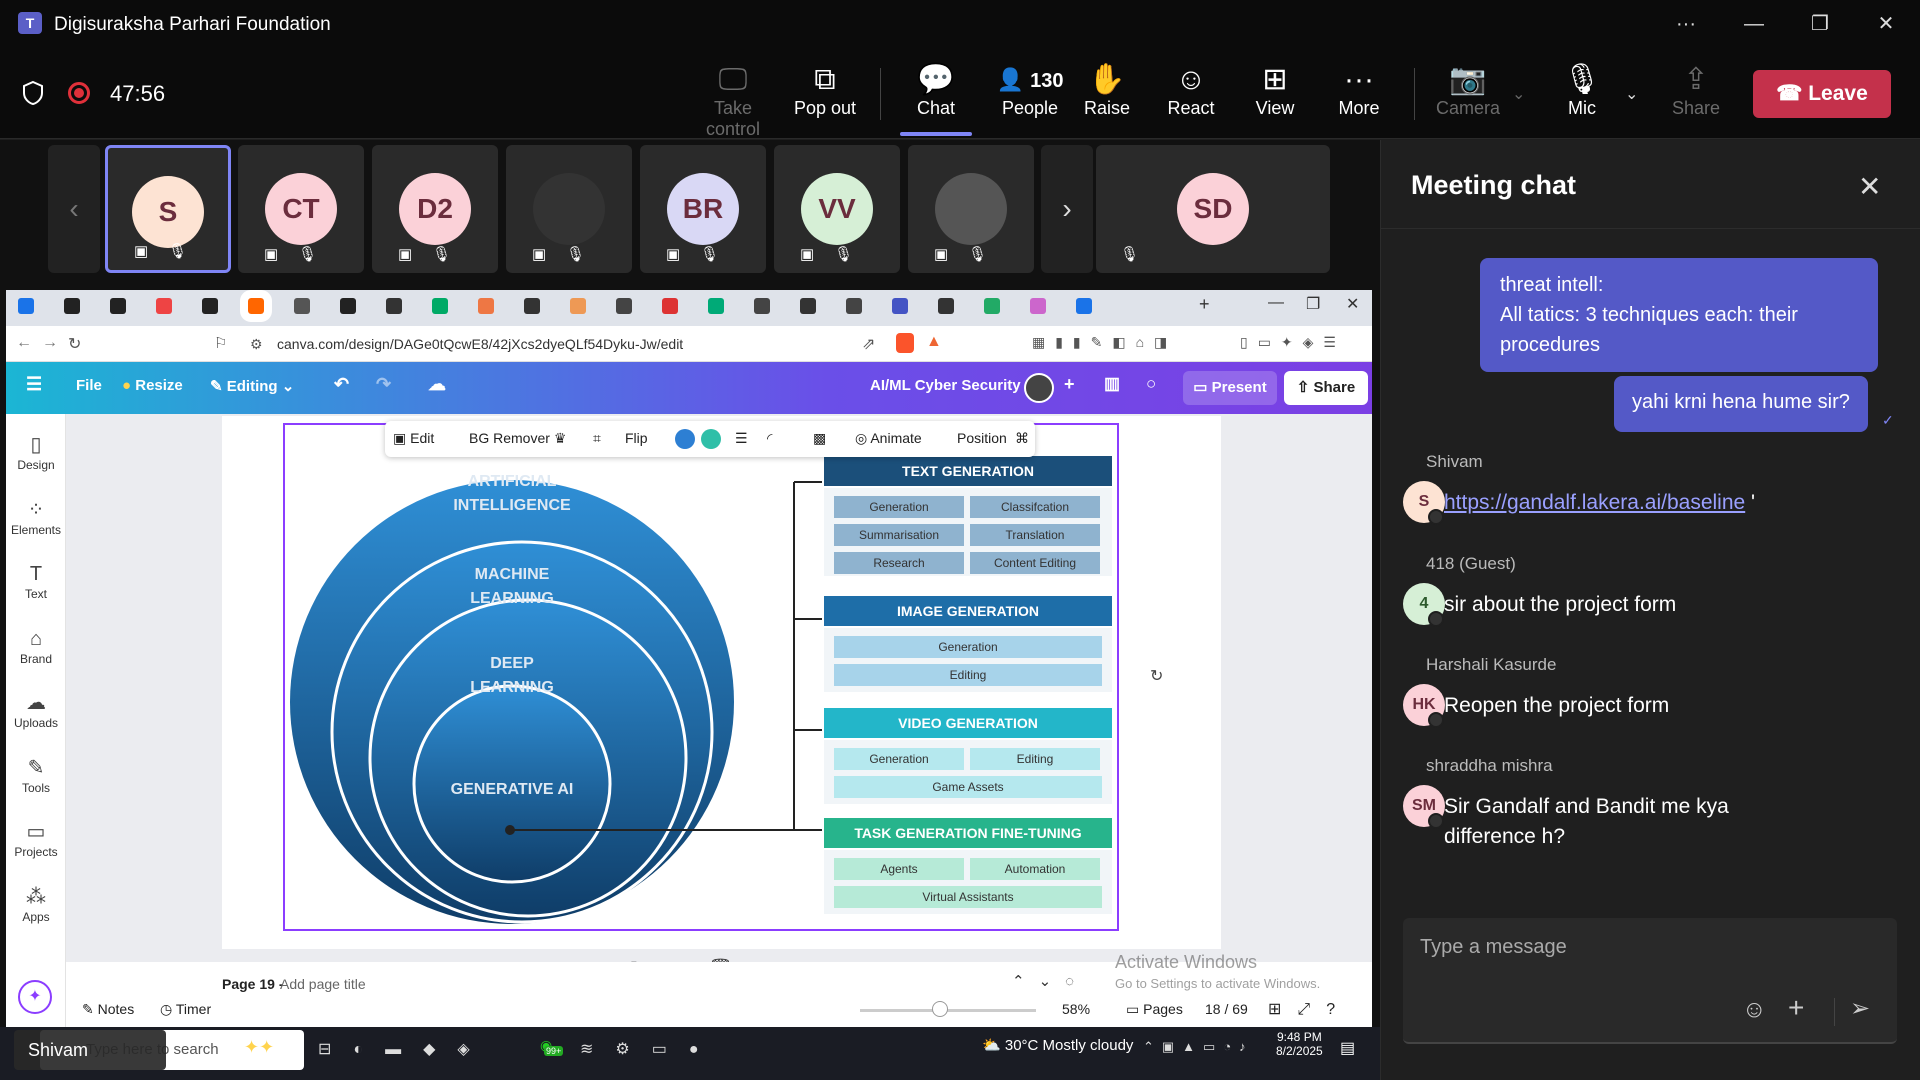 This screenshot has width=1920, height=1080. Describe the element at coordinates (1326, 388) in the screenshot. I see `canva-share-button: ⇧ Share` at that location.